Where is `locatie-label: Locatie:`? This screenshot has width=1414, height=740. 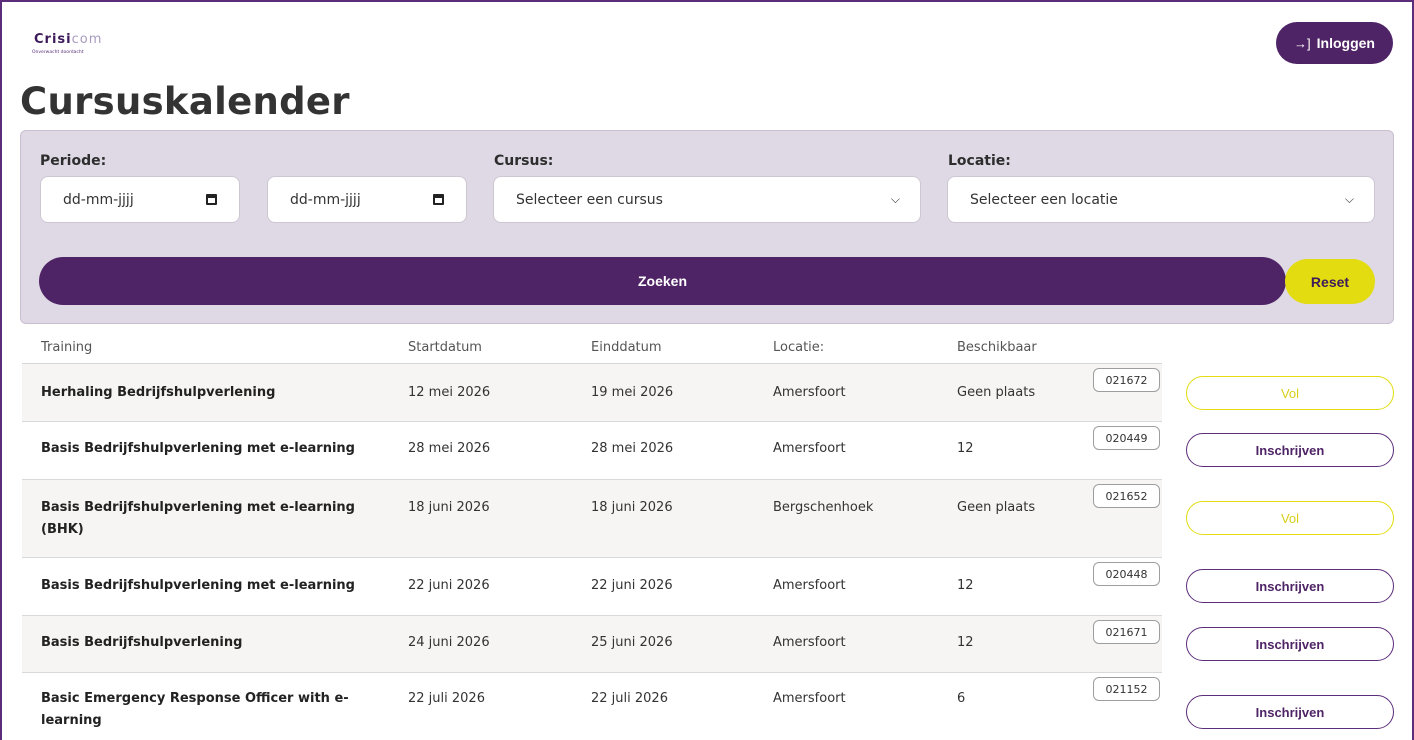
locatie-label: Locatie: is located at coordinates (979, 161).